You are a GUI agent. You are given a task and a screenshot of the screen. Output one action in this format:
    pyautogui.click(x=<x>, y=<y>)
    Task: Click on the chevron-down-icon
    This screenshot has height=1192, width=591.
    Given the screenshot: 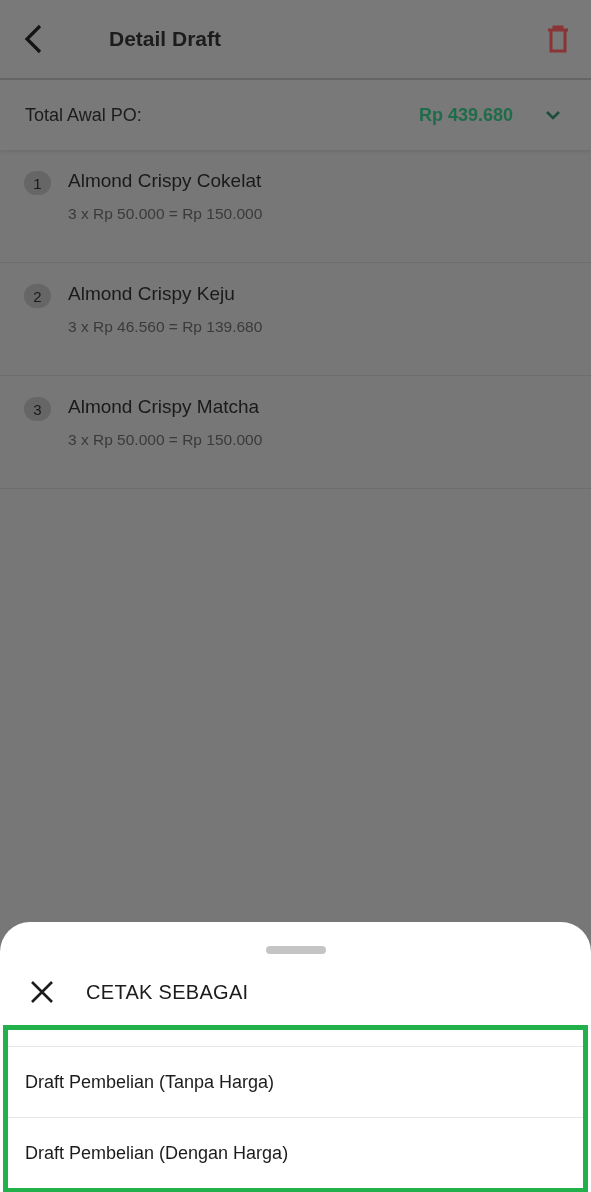 What is the action you would take?
    pyautogui.click(x=553, y=115)
    